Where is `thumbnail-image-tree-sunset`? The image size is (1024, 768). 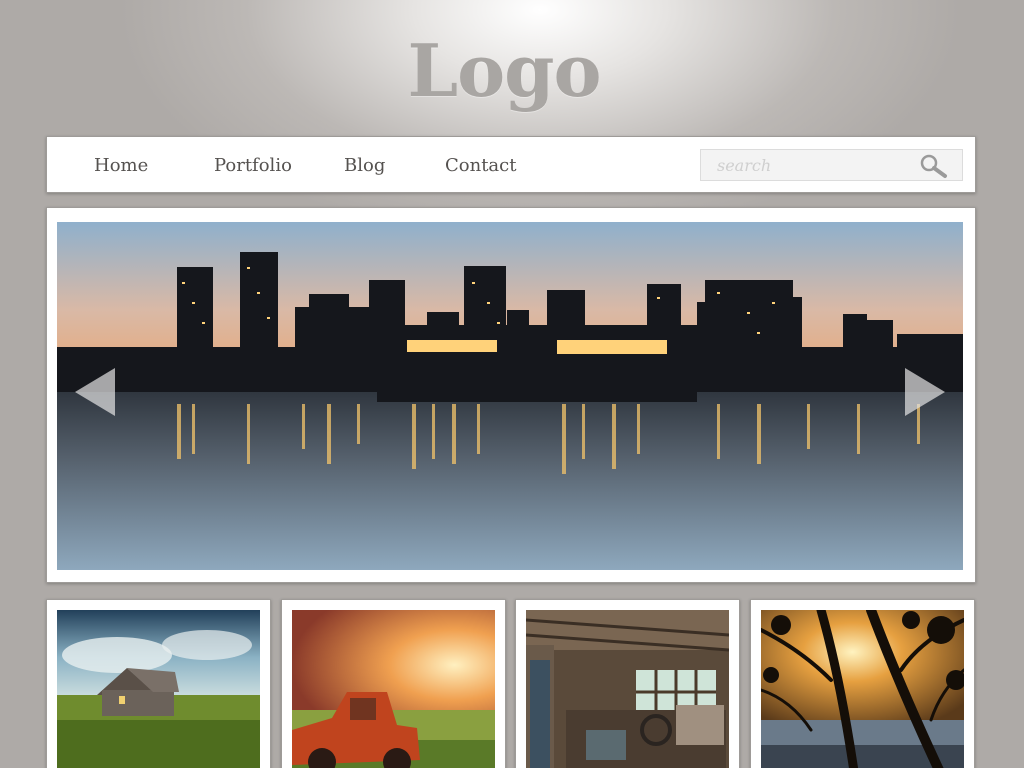
thumbnail-image-tree-sunset is located at coordinates (862, 689).